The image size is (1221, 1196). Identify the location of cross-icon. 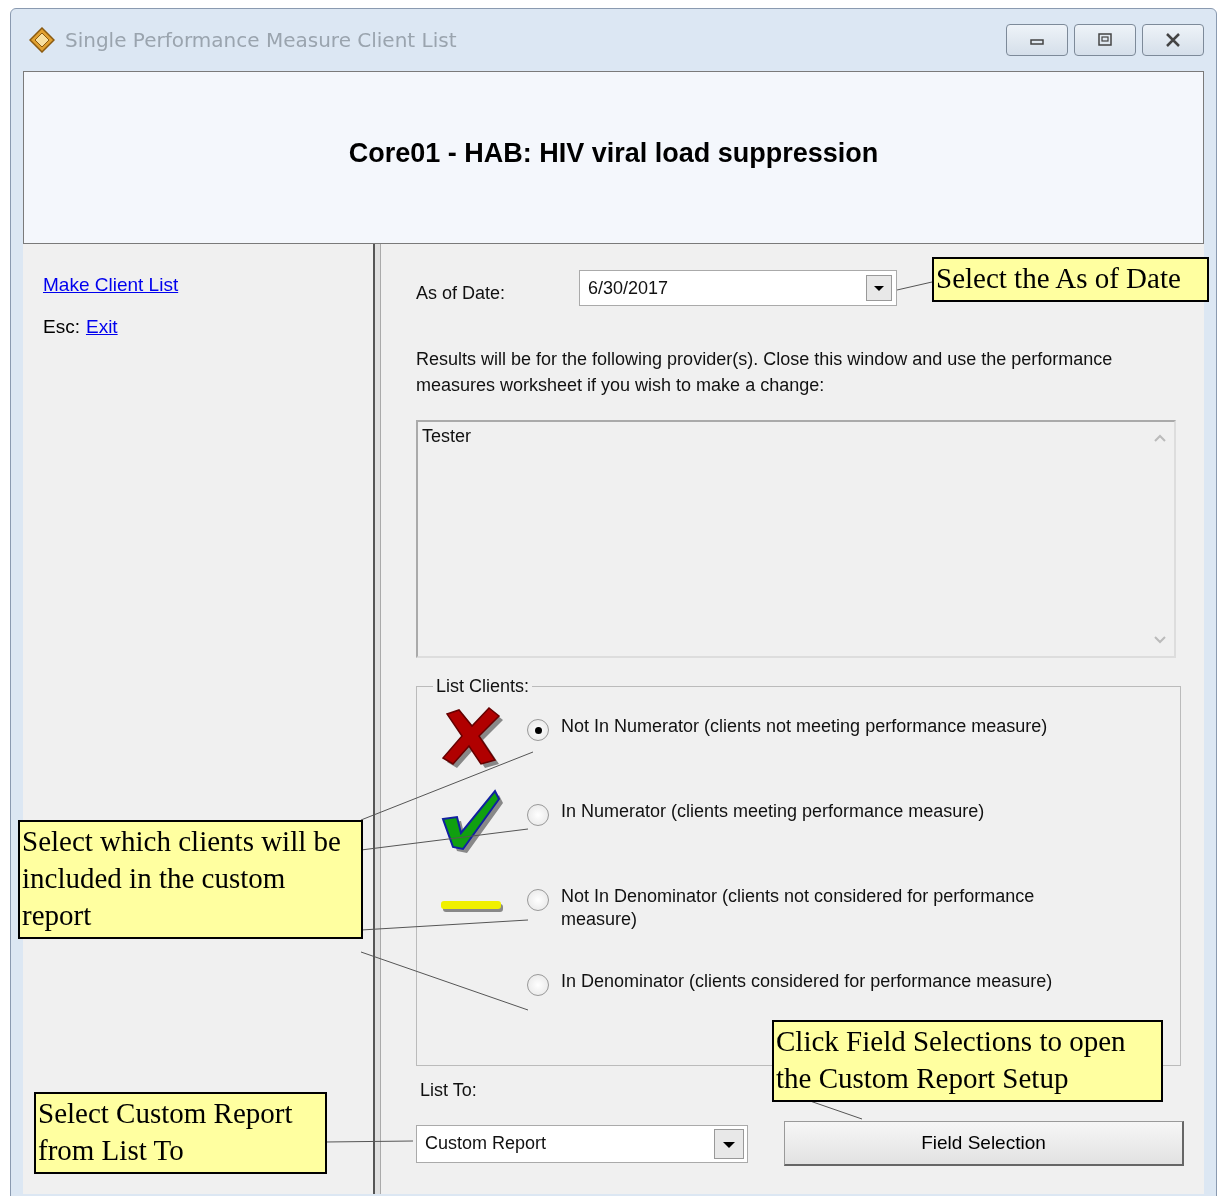
(472, 736).